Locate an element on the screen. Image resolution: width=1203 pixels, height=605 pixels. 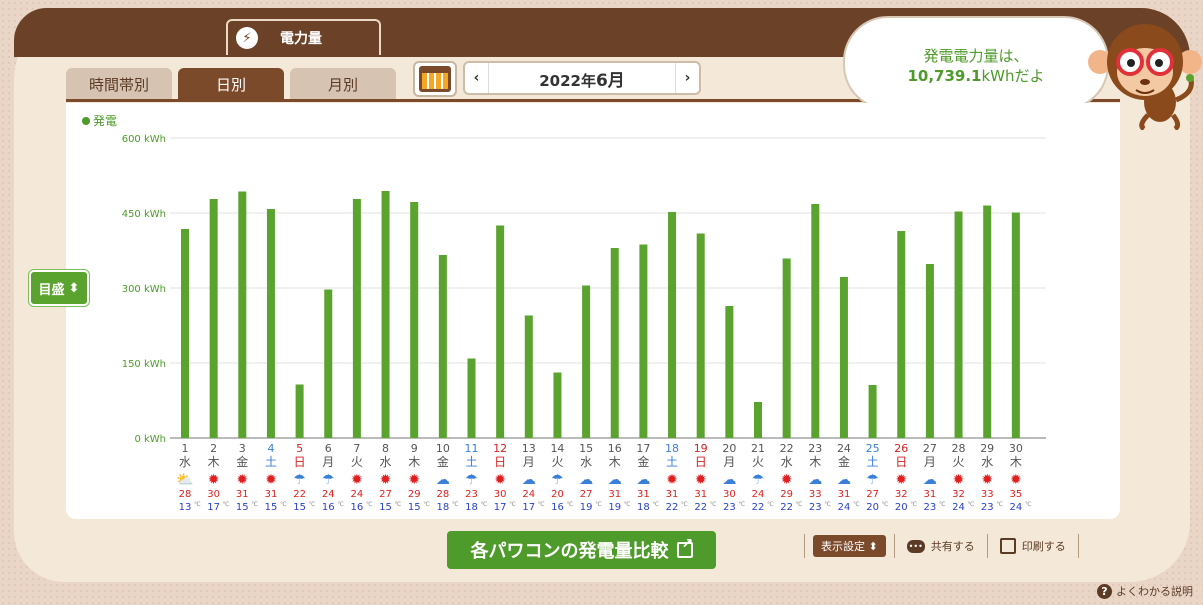
max-temp-label: 20 is located at coordinates (557, 494).